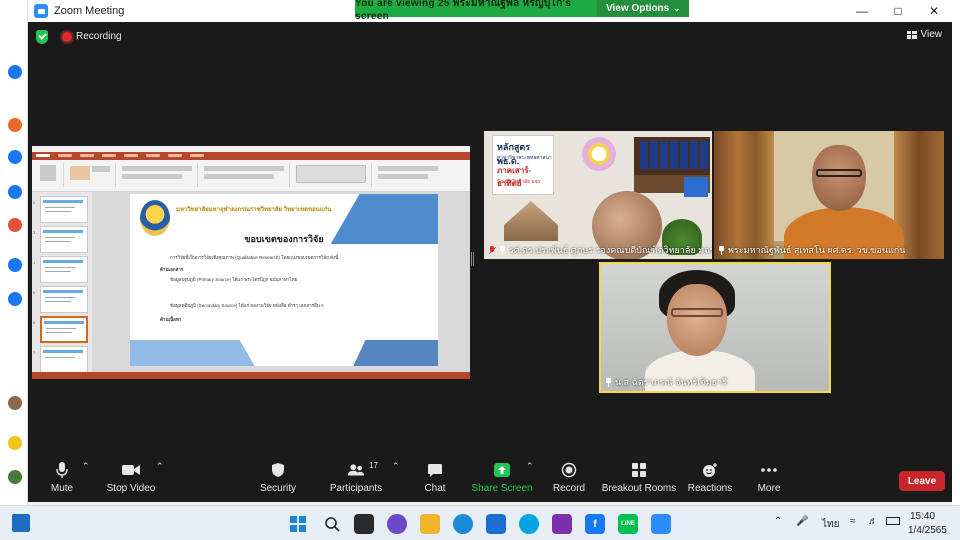 This screenshot has width=960, height=540. What do you see at coordinates (62, 488) in the screenshot?
I see `mute-label: Mute` at bounding box center [62, 488].